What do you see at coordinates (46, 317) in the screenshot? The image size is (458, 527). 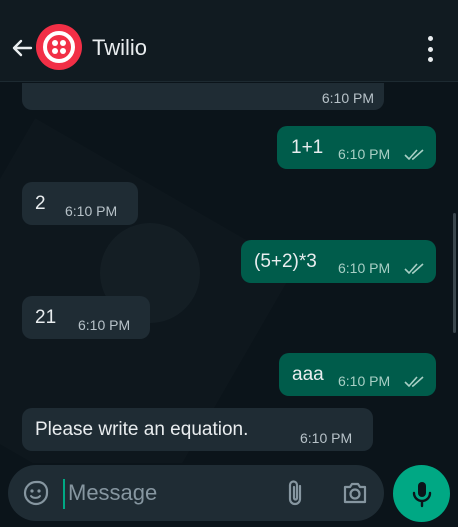 I see `message-text: 21` at bounding box center [46, 317].